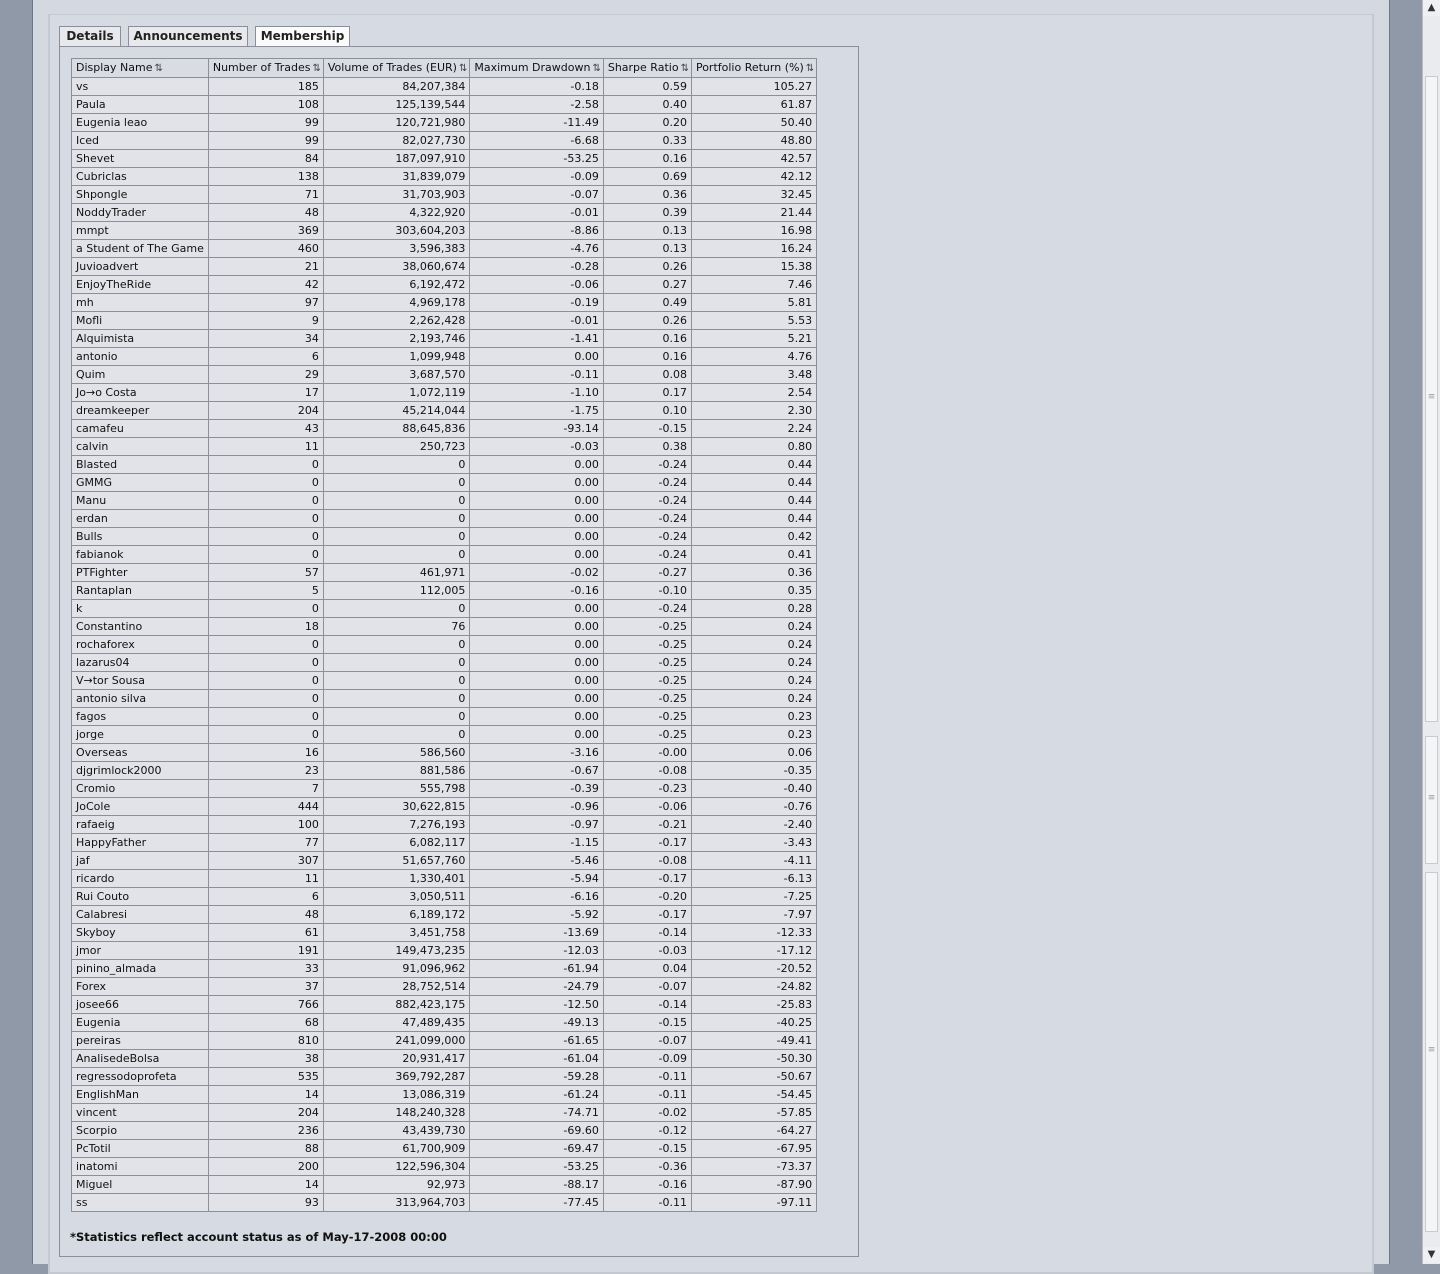 The height and width of the screenshot is (1274, 1440). What do you see at coordinates (754, 104) in the screenshot?
I see `stat-cell: 61.87` at bounding box center [754, 104].